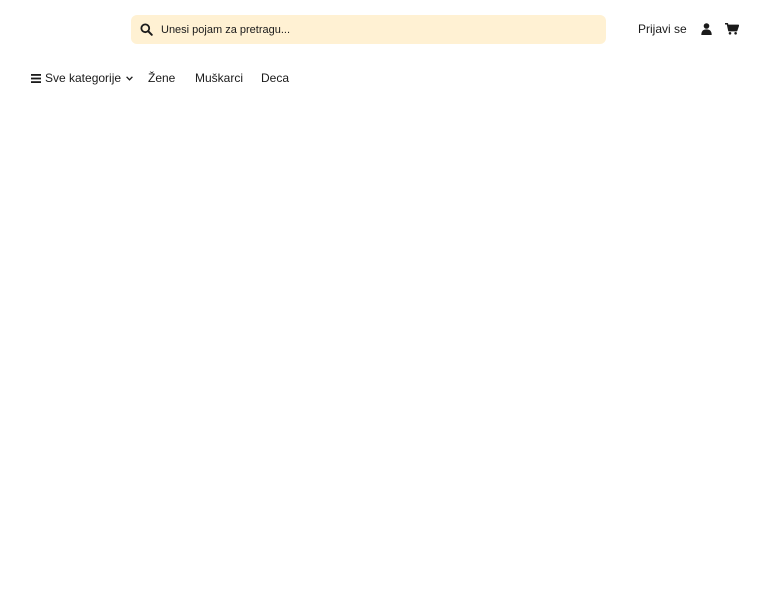 The width and height of the screenshot is (760, 600). I want to click on site-header: Prijavi se, so click(380, 29).